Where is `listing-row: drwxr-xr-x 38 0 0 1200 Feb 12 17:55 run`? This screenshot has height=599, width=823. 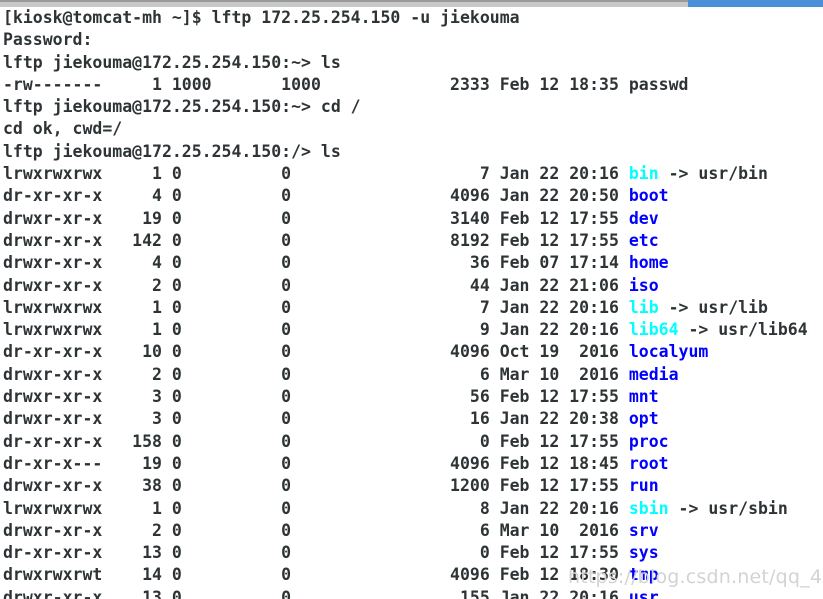 listing-row: drwxr-xr-x 38 0 0 1200 Feb 12 17:55 run is located at coordinates (413, 486).